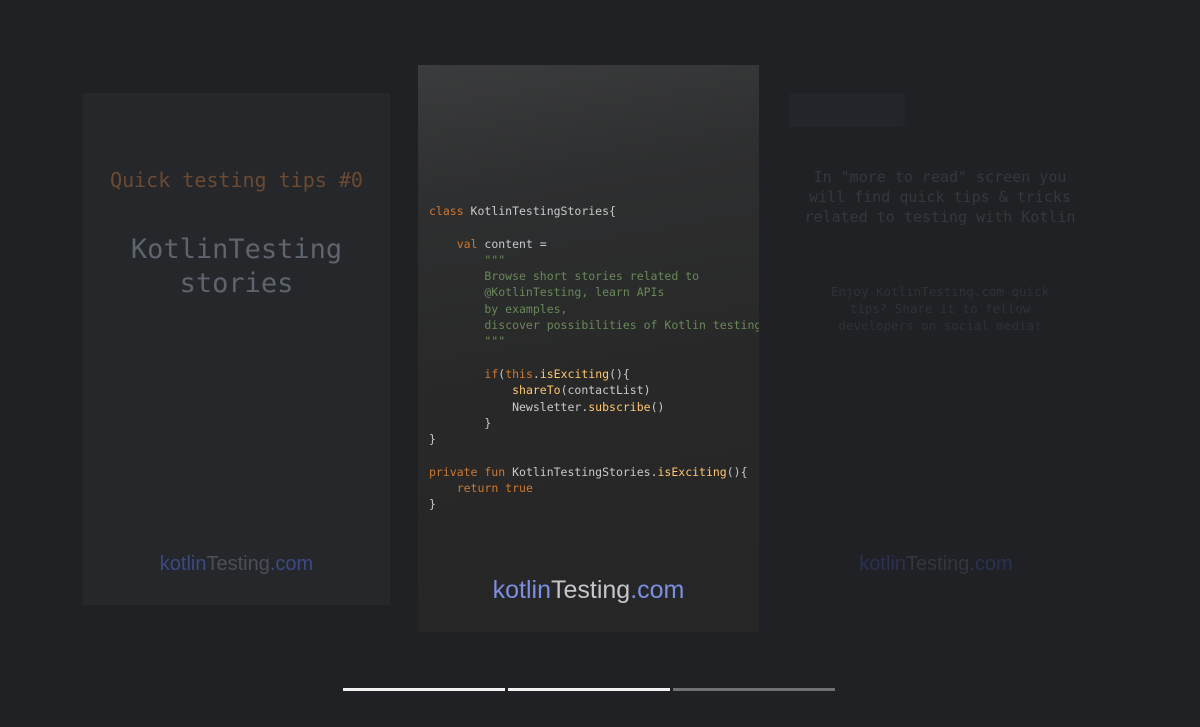 This screenshot has height=727, width=1200. What do you see at coordinates (515, 243) in the screenshot?
I see `code-token: content =` at bounding box center [515, 243].